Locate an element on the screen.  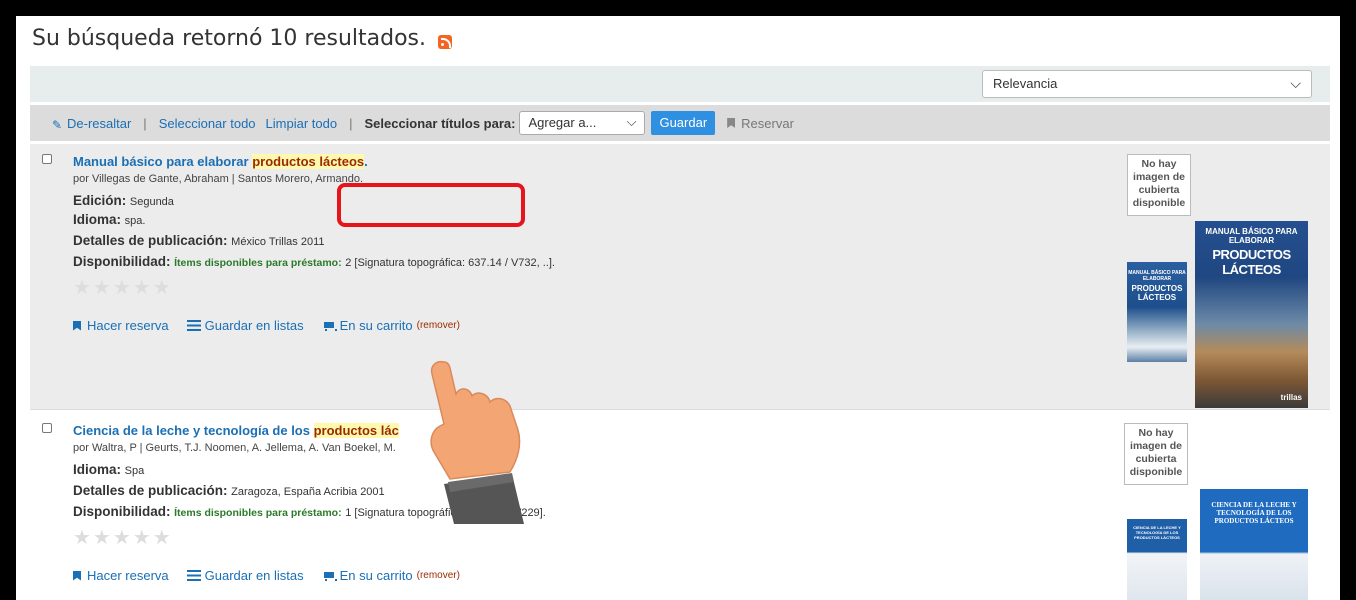
edition-label: Edición: is located at coordinates (100, 200).